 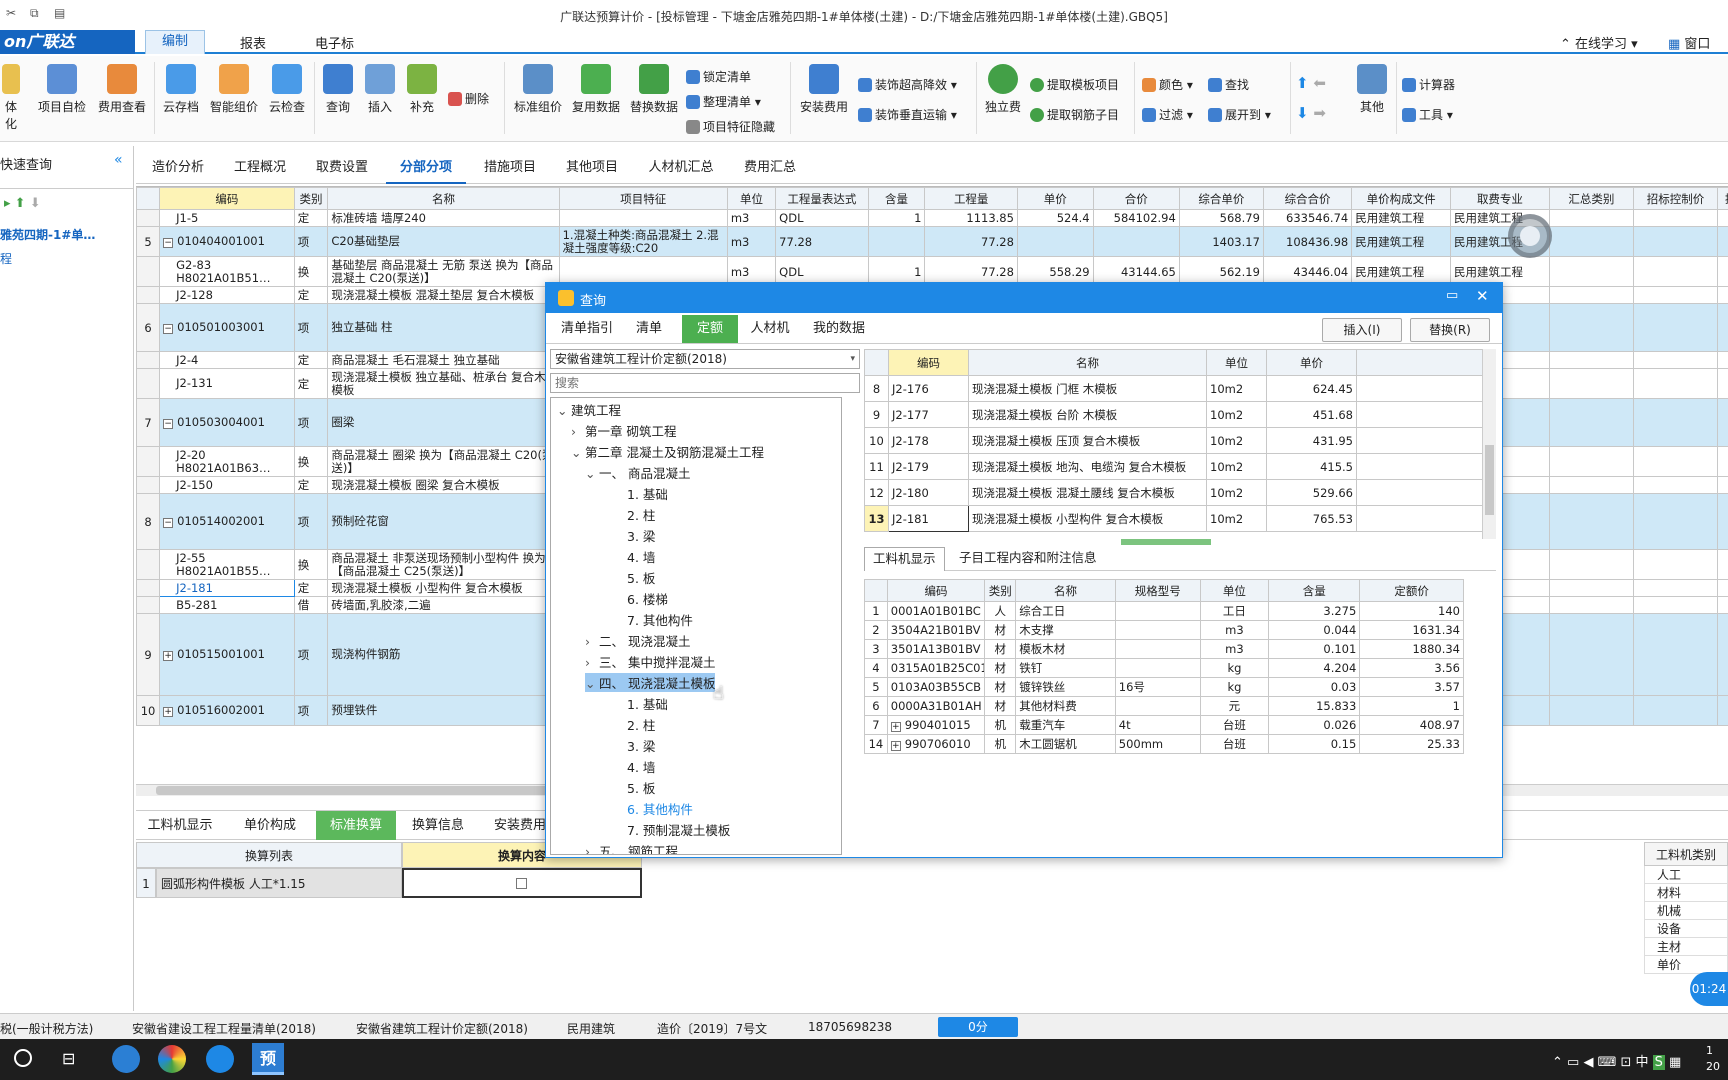 I want to click on cell-name: 商品混凝土 圈梁 换为【商品混凝土 C20(泵送)】, so click(x=443, y=461).